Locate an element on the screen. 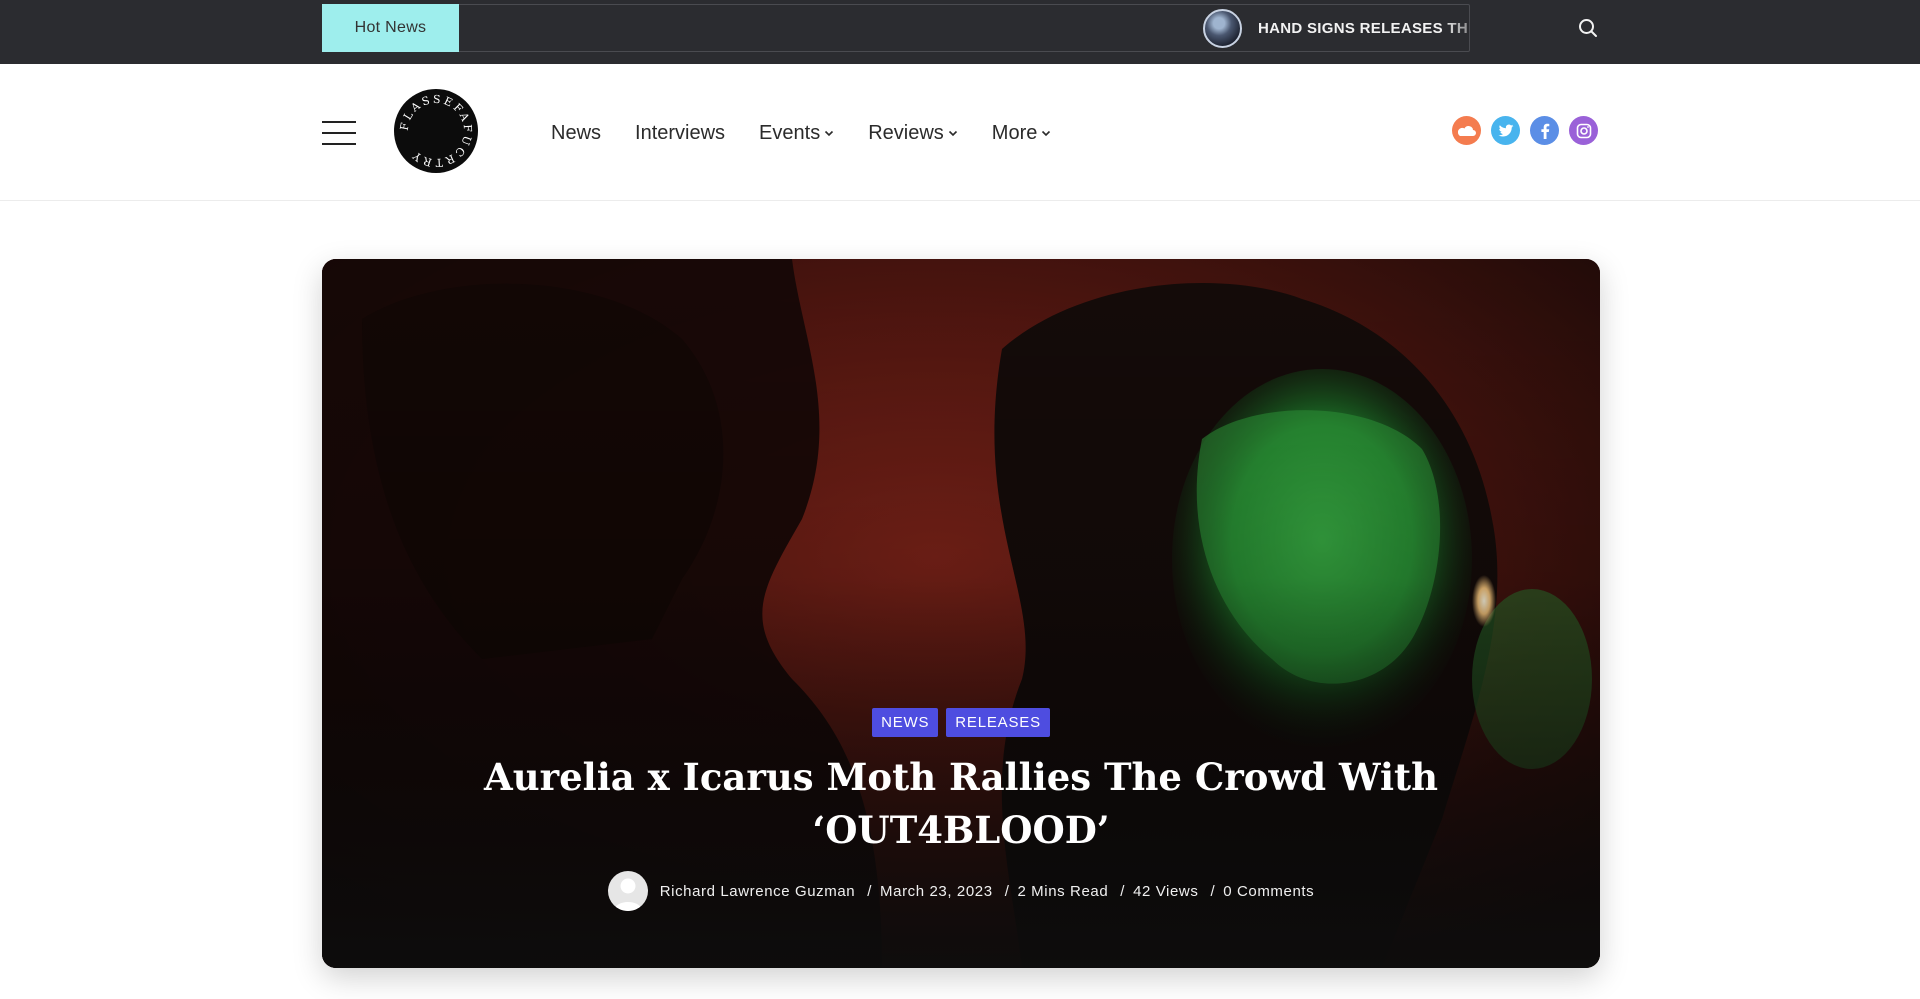 Image resolution: width=1920 pixels, height=999 pixels. ticker-headline: HAND SIGNS RELEASES THEIR is located at coordinates (1363, 28).